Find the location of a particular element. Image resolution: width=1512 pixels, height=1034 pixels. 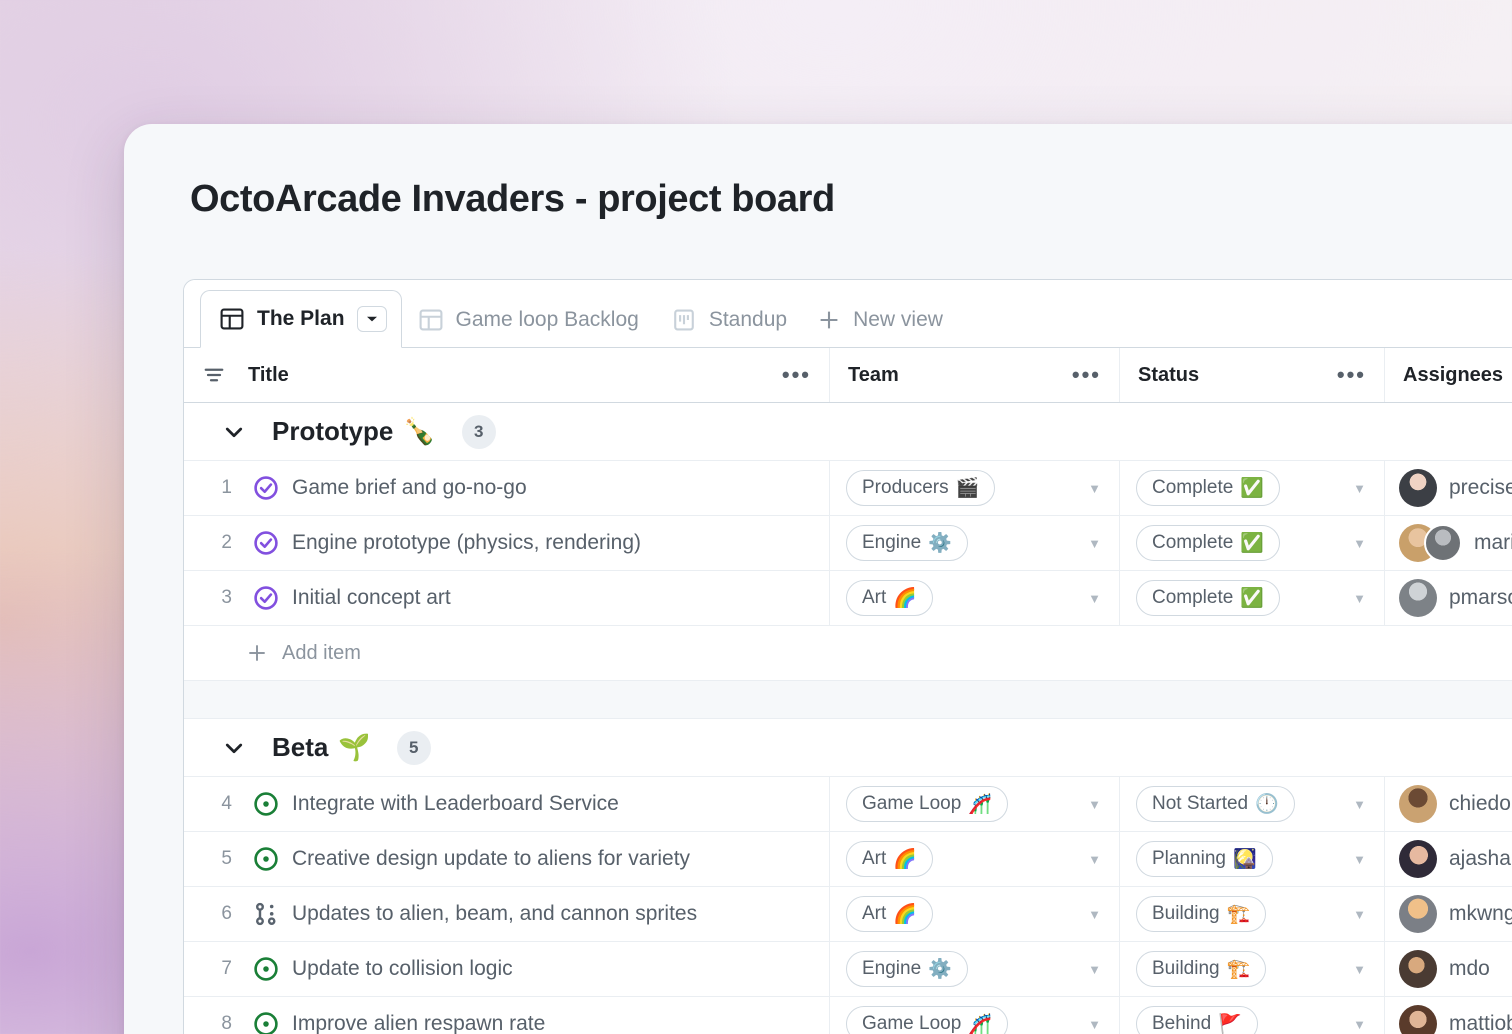

item-title: Engine prototype (physics, rendering) is located at coordinates (463, 543).